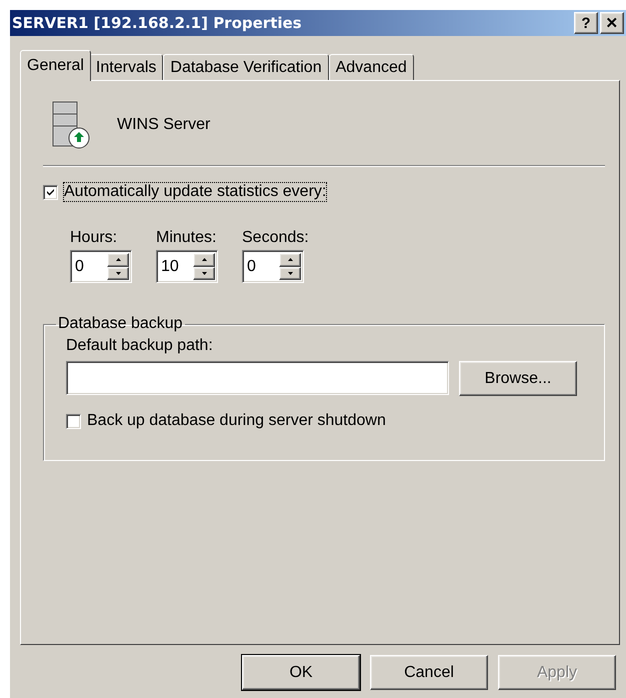 Image resolution: width=626 pixels, height=698 pixels. I want to click on tab: Advanced, so click(371, 67).